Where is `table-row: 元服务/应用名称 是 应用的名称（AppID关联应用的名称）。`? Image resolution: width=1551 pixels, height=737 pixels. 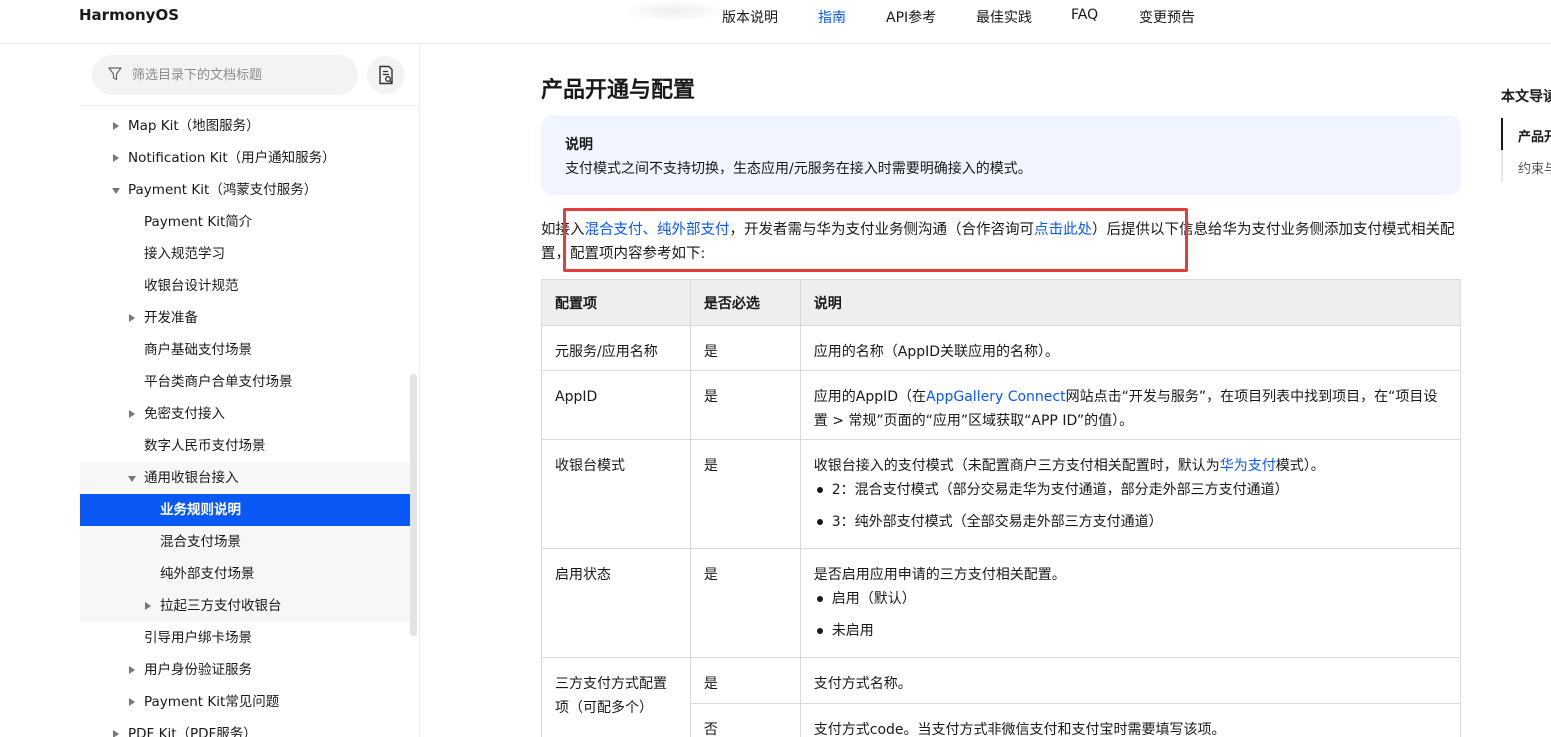 table-row: 元服务/应用名称 是 应用的名称（AppID关联应用的名称）。 is located at coordinates (1001, 348).